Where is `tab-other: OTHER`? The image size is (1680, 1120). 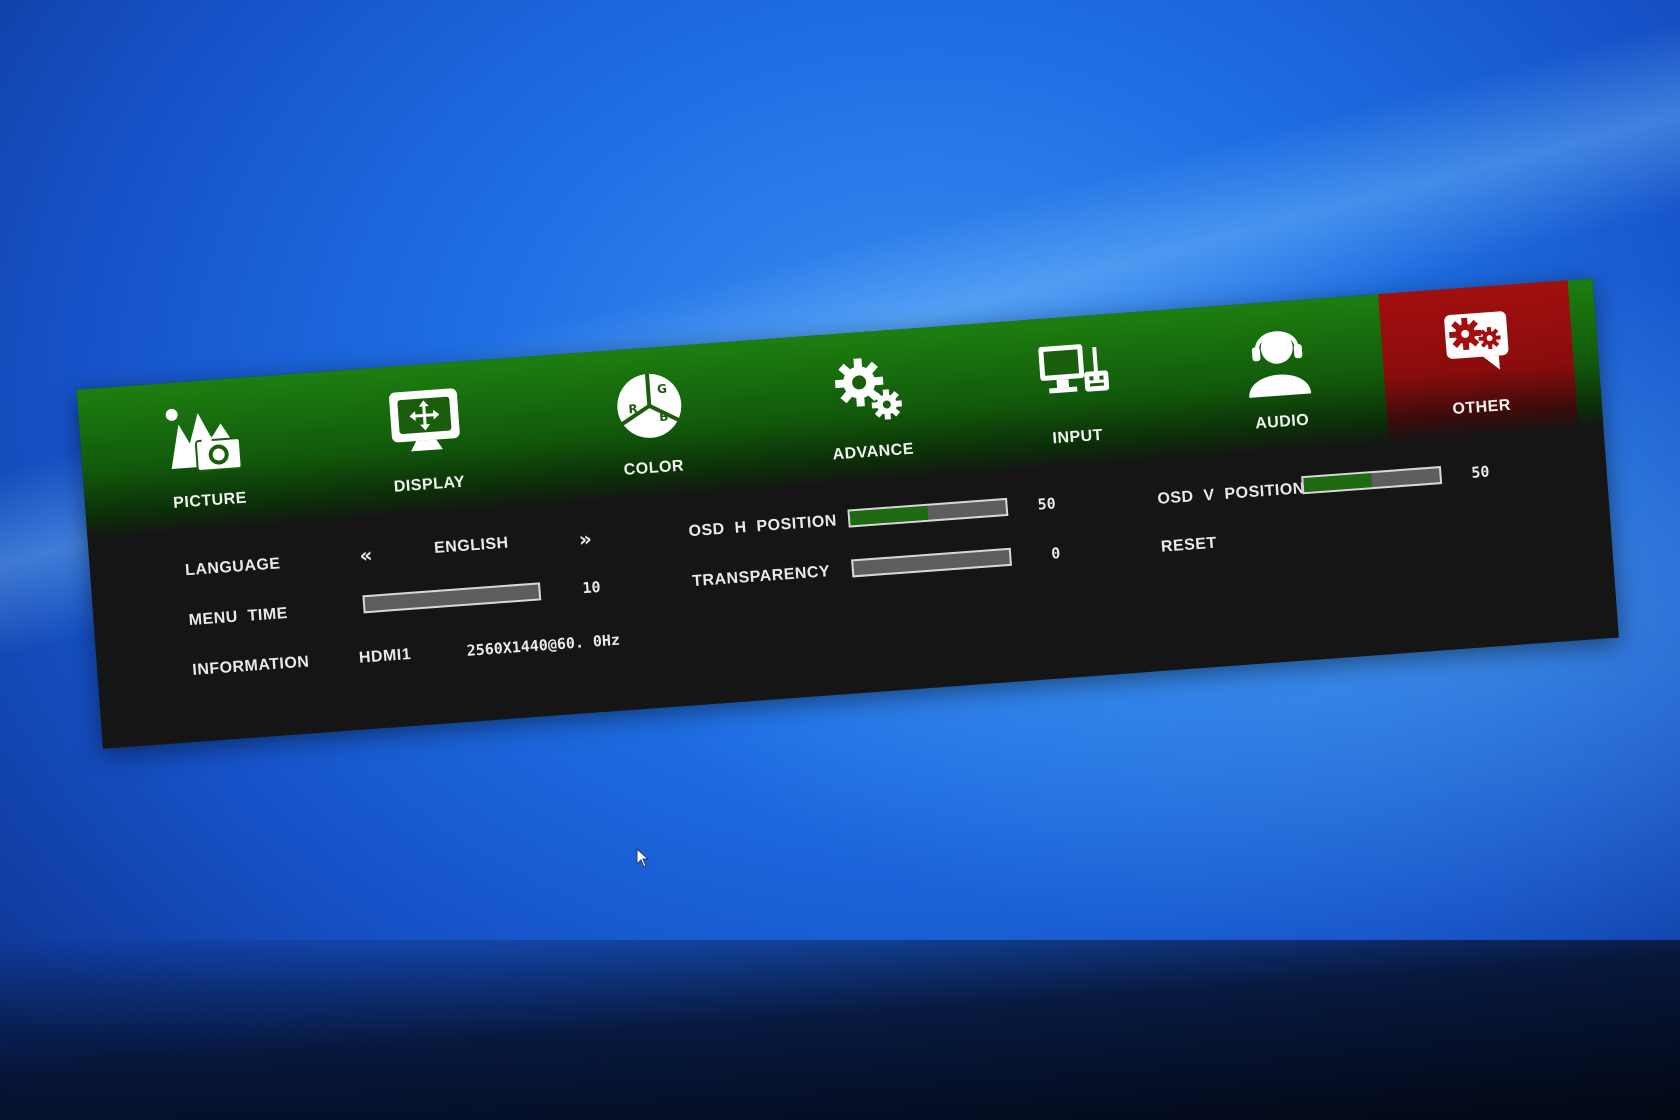
tab-other: OTHER is located at coordinates (1478, 362).